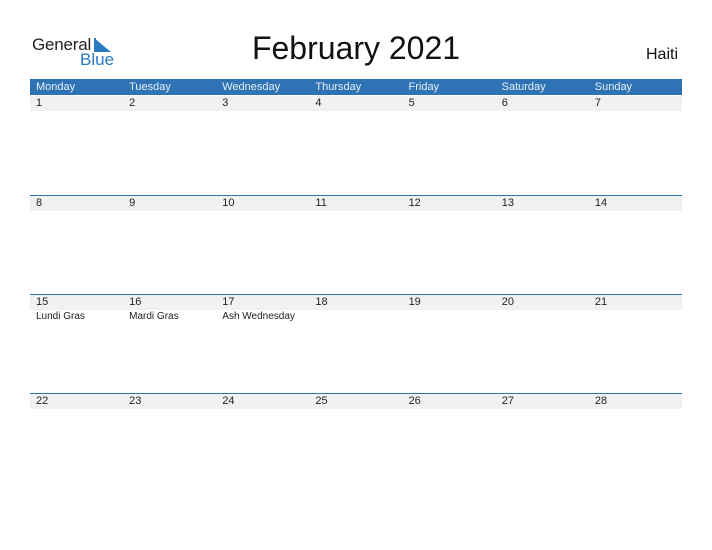 The width and height of the screenshot is (712, 550). What do you see at coordinates (449, 302) in the screenshot?
I see `day-cell: 19` at bounding box center [449, 302].